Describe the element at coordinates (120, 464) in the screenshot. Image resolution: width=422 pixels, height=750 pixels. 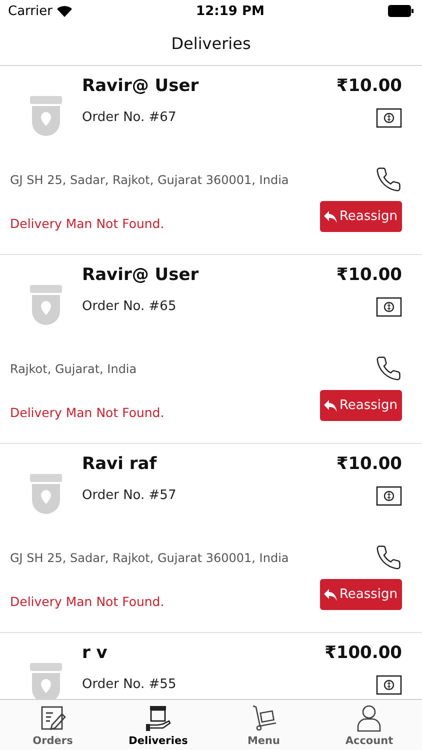
I see `customer-name: Ravi raf` at that location.